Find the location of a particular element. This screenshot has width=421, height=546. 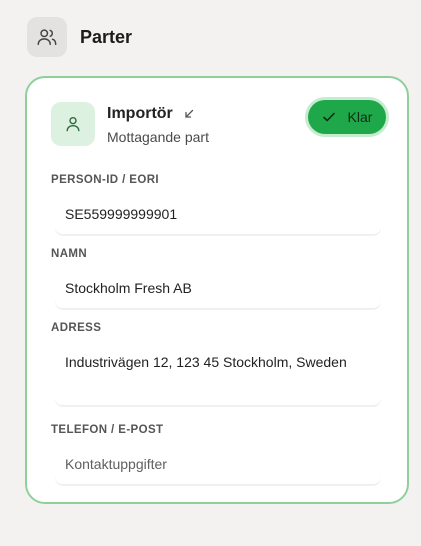

party-subtitle: Mottagande part is located at coordinates (158, 137).